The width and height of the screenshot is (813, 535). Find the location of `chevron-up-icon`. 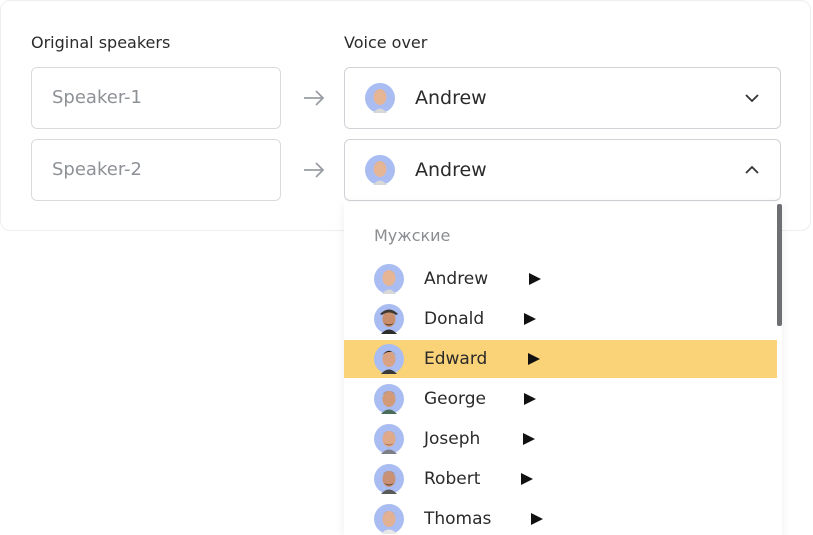

chevron-up-icon is located at coordinates (752, 169).